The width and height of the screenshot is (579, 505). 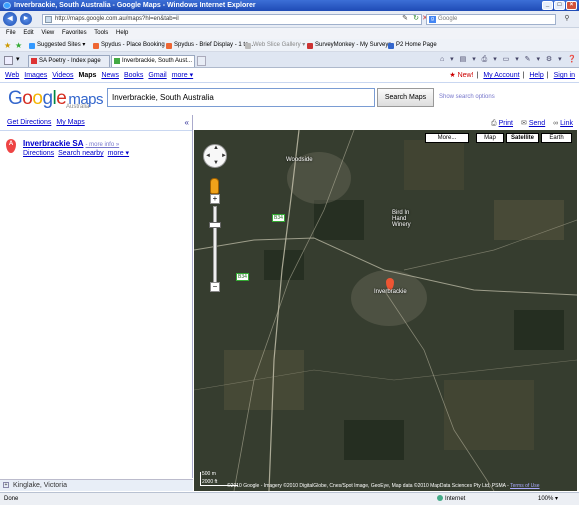 What do you see at coordinates (7, 5) in the screenshot?
I see `ie-icon` at bounding box center [7, 5].